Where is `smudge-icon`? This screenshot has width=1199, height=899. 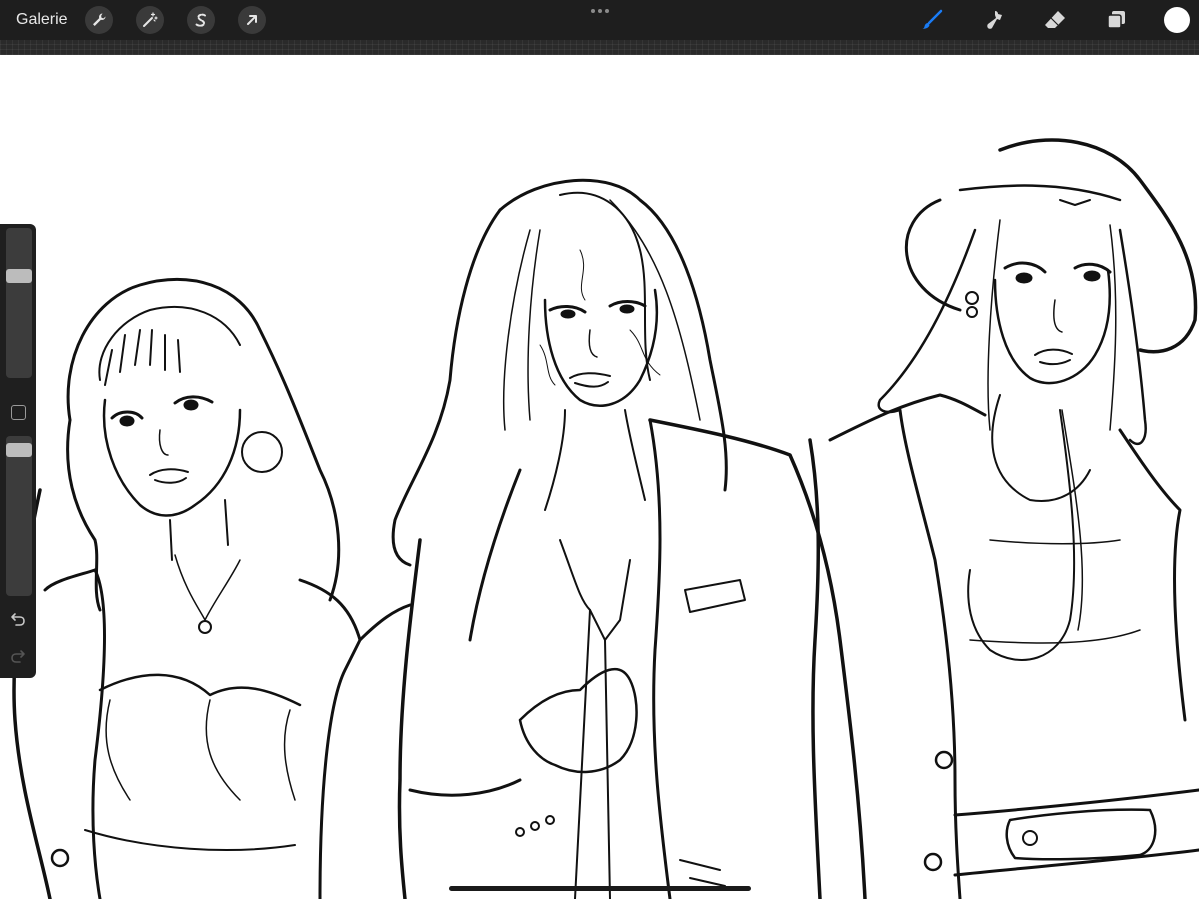 smudge-icon is located at coordinates (994, 20).